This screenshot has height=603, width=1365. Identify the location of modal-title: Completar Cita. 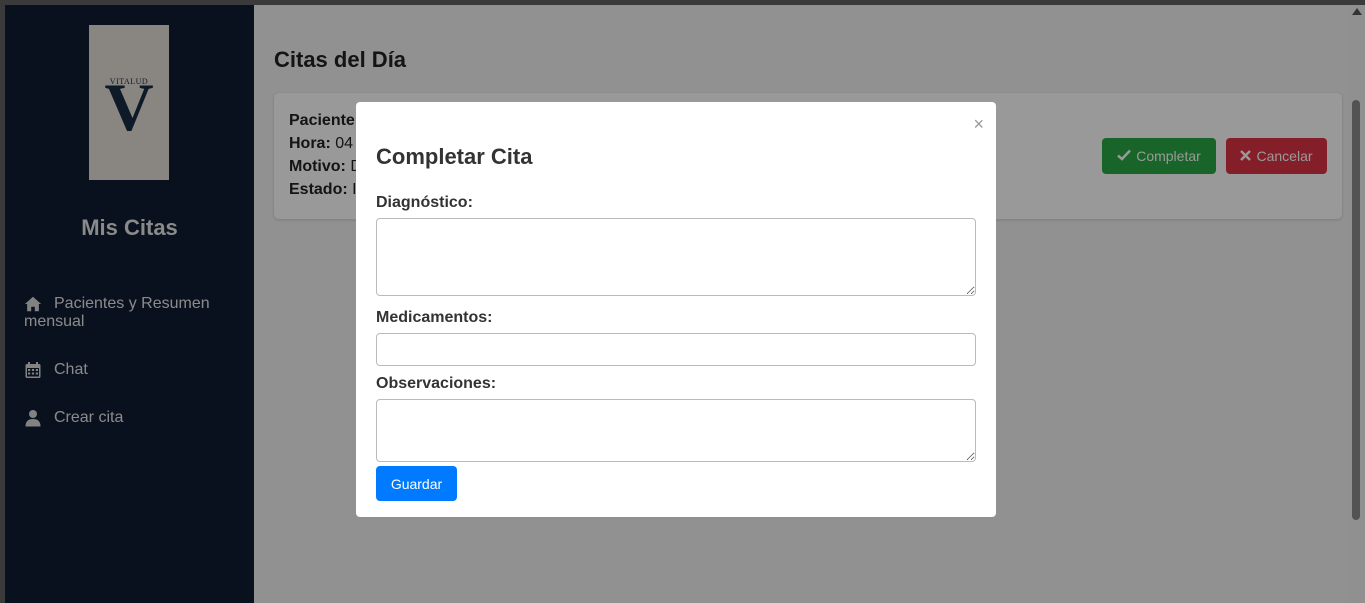
(454, 156).